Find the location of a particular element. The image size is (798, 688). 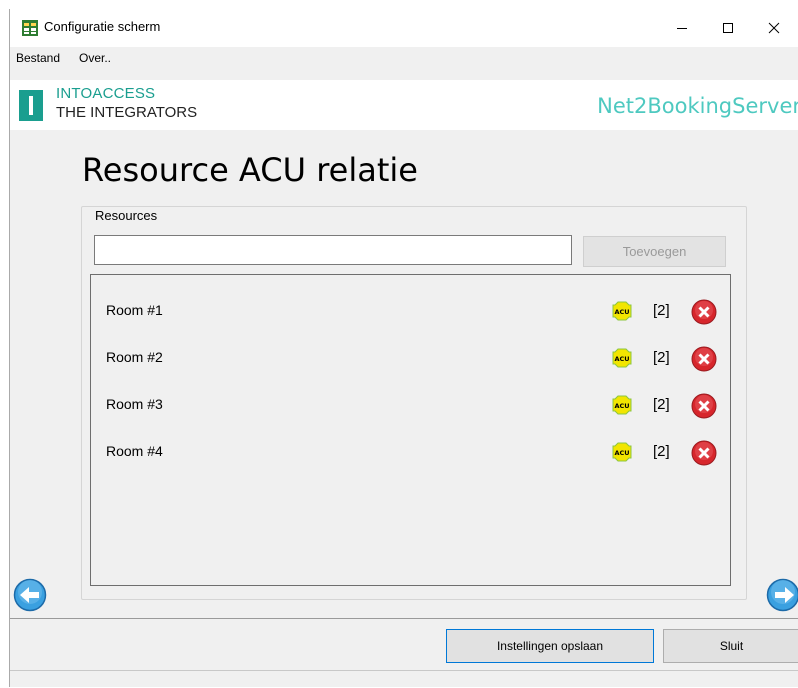

resource-name: Room #4 is located at coordinates (134, 451).